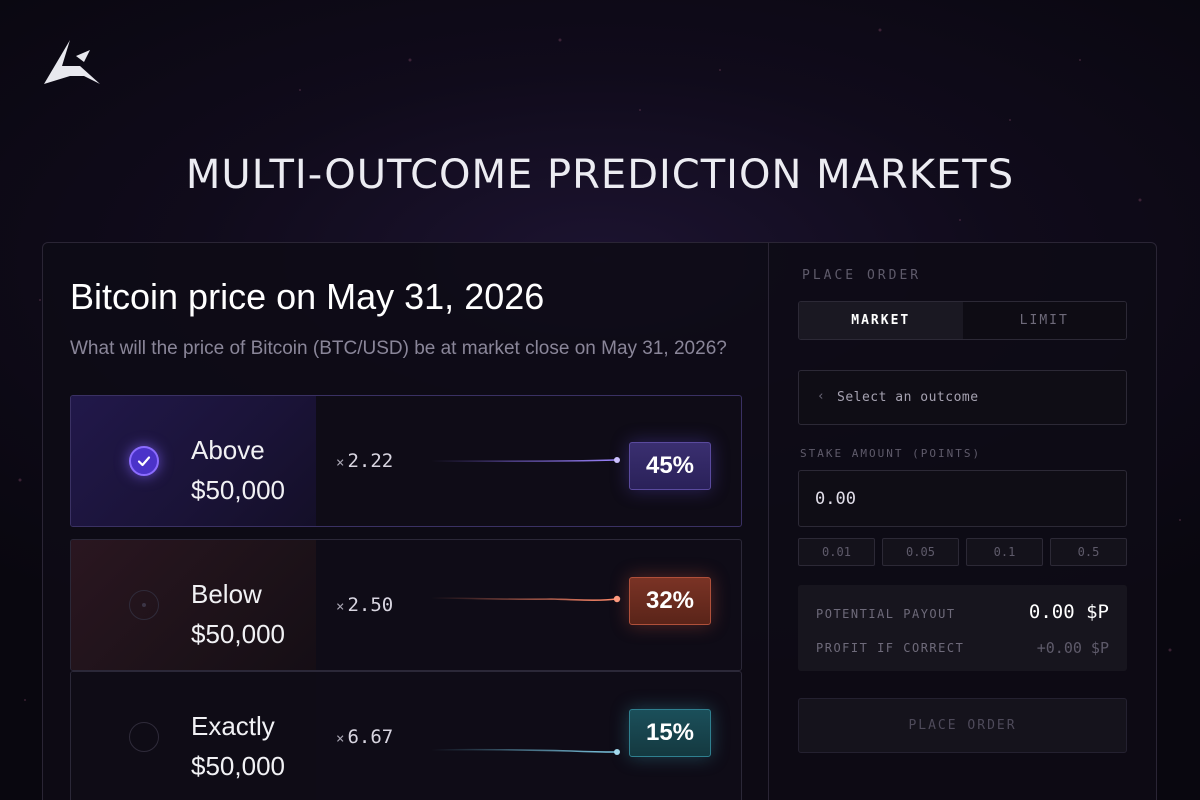  What do you see at coordinates (920, 552) in the screenshot?
I see `stake-chip-0.05: 0.05` at bounding box center [920, 552].